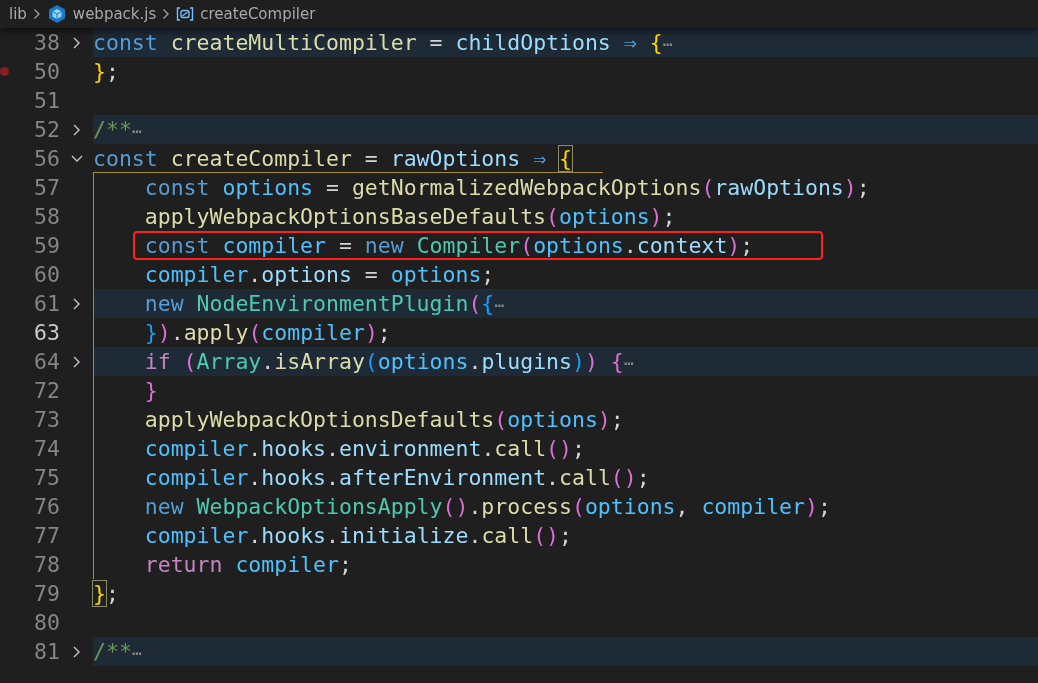 This screenshot has height=683, width=1038. What do you see at coordinates (46, 420) in the screenshot?
I see `line-number: 73` at bounding box center [46, 420].